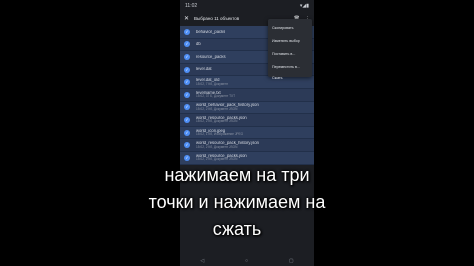 The height and width of the screenshot is (266, 474). I want to click on file-name: db, so click(198, 44).